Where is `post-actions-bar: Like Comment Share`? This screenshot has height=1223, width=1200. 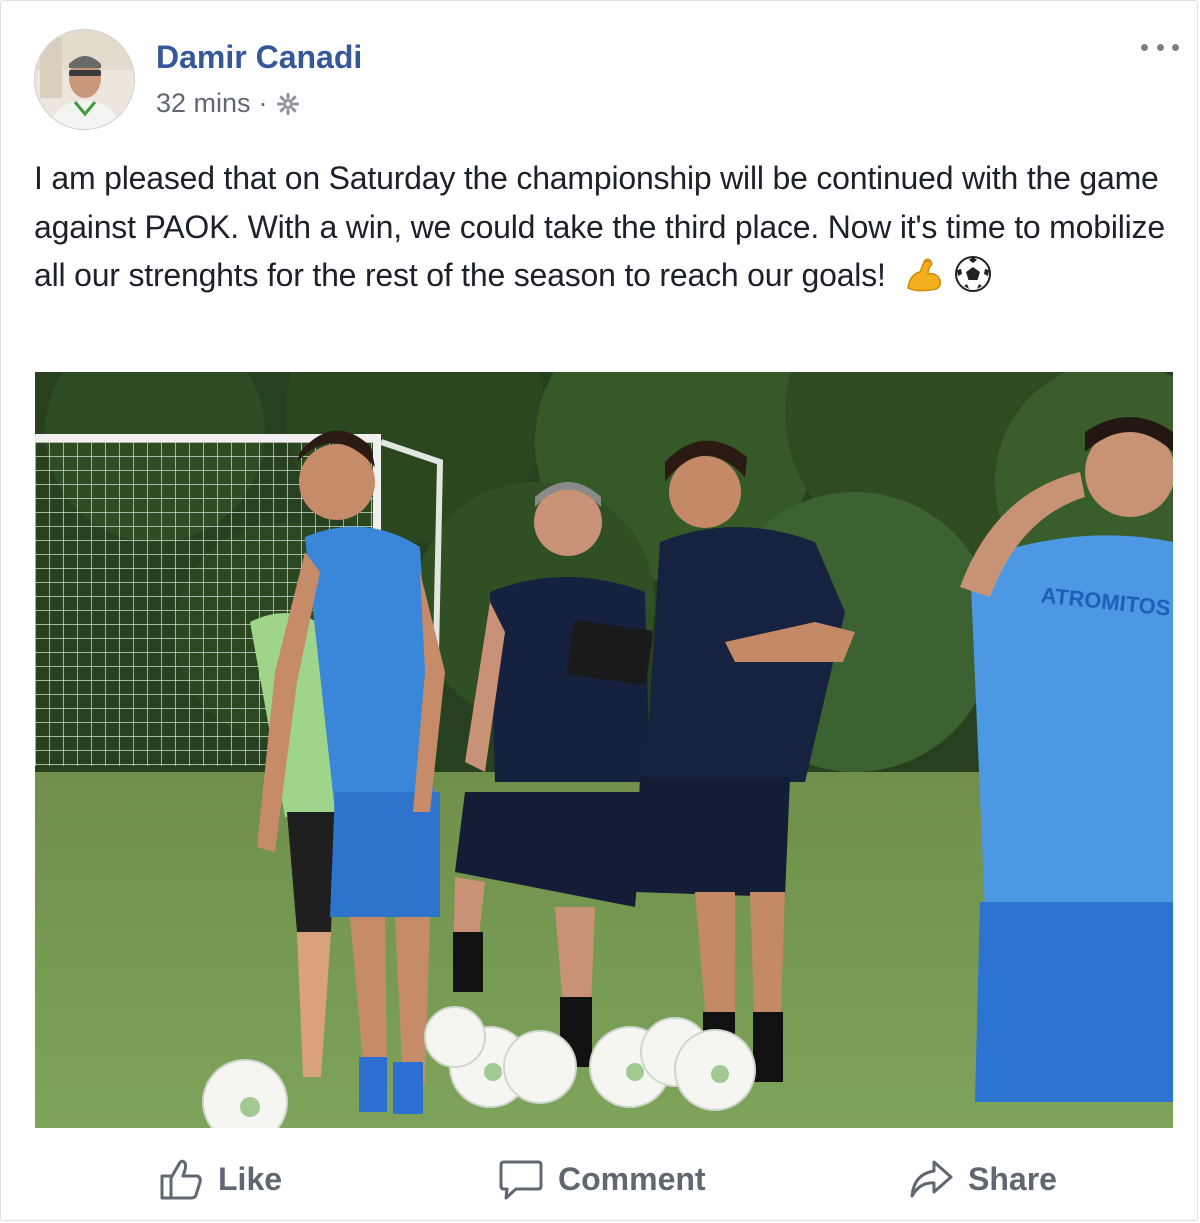 post-actions-bar: Like Comment Share is located at coordinates (600, 1179).